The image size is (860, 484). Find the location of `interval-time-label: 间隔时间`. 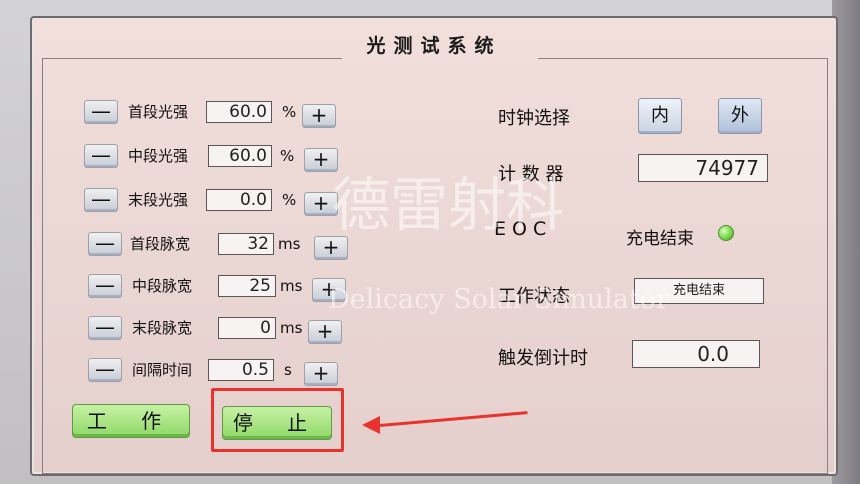

interval-time-label: 间隔时间 is located at coordinates (162, 370).